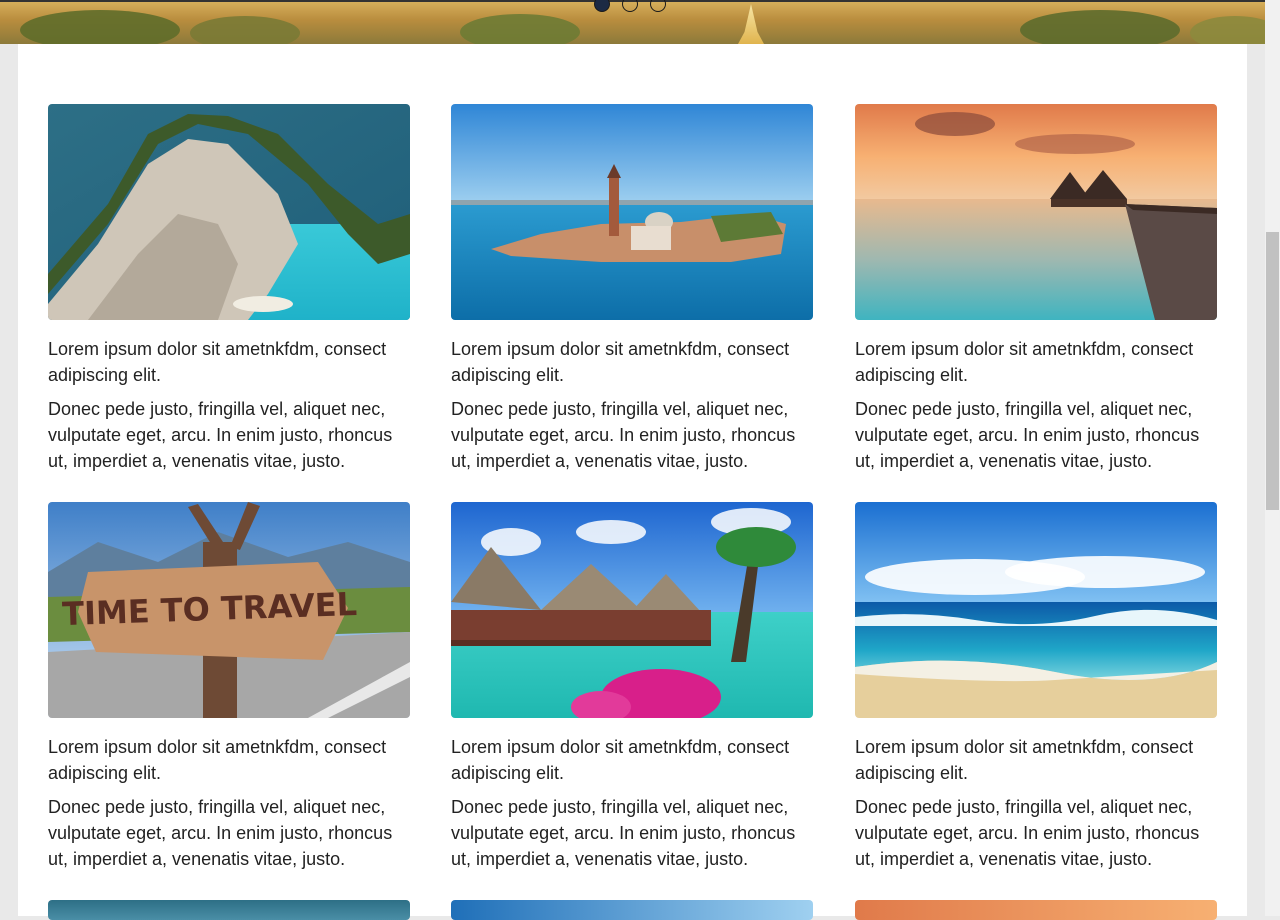 The height and width of the screenshot is (920, 1280). Describe the element at coordinates (632, 22) in the screenshot. I see `hero-carousel` at that location.